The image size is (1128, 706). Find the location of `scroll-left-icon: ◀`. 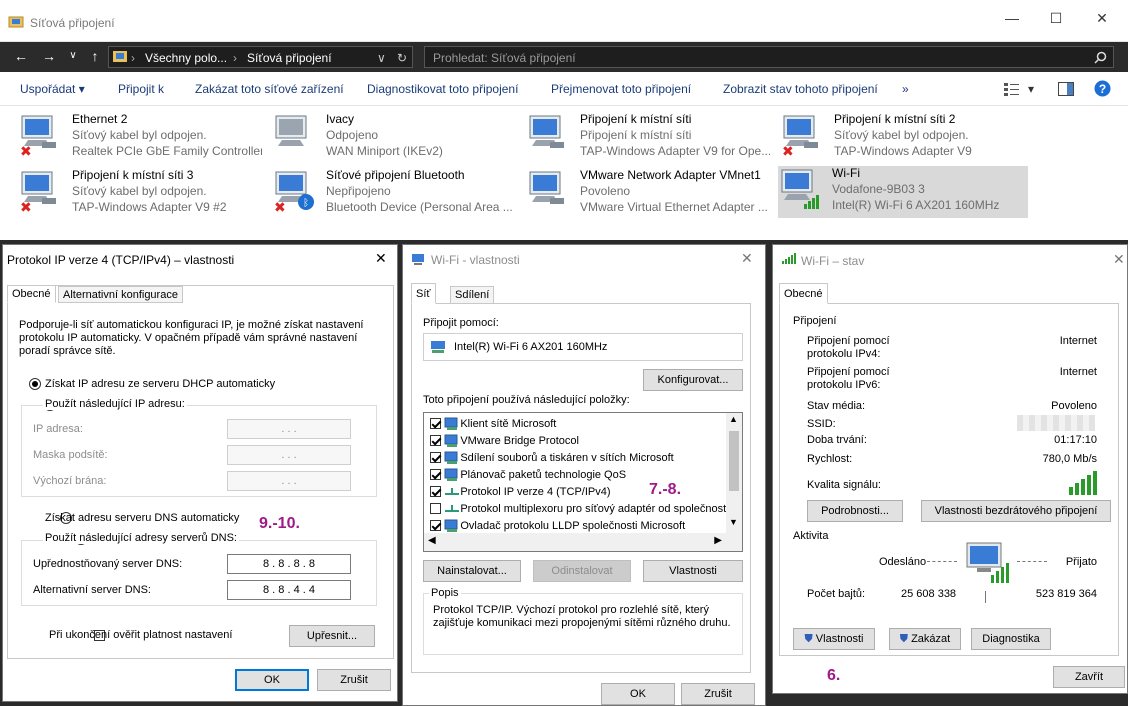

scroll-left-icon: ◀ is located at coordinates (432, 540).